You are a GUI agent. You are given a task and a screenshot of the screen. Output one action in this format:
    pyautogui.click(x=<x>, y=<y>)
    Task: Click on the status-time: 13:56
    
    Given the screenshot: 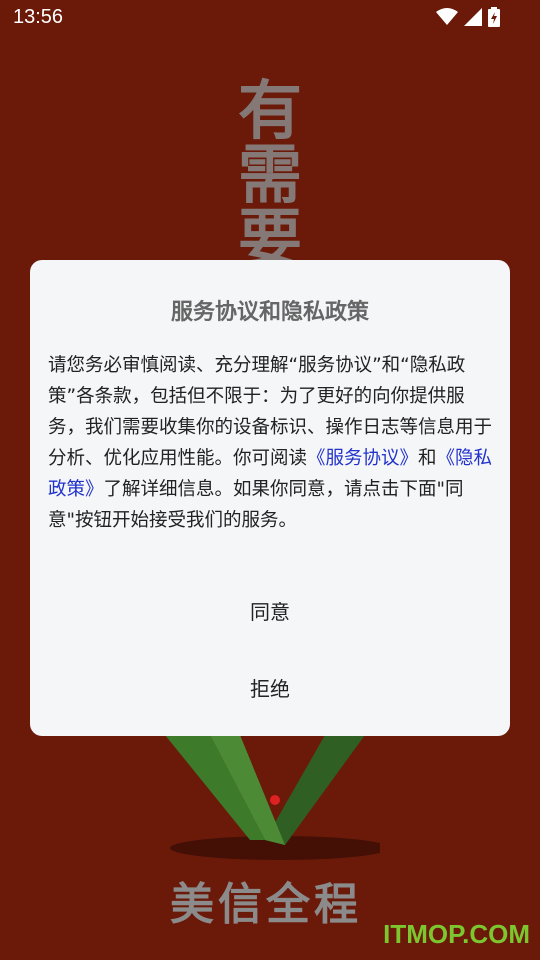 What is the action you would take?
    pyautogui.click(x=38, y=17)
    